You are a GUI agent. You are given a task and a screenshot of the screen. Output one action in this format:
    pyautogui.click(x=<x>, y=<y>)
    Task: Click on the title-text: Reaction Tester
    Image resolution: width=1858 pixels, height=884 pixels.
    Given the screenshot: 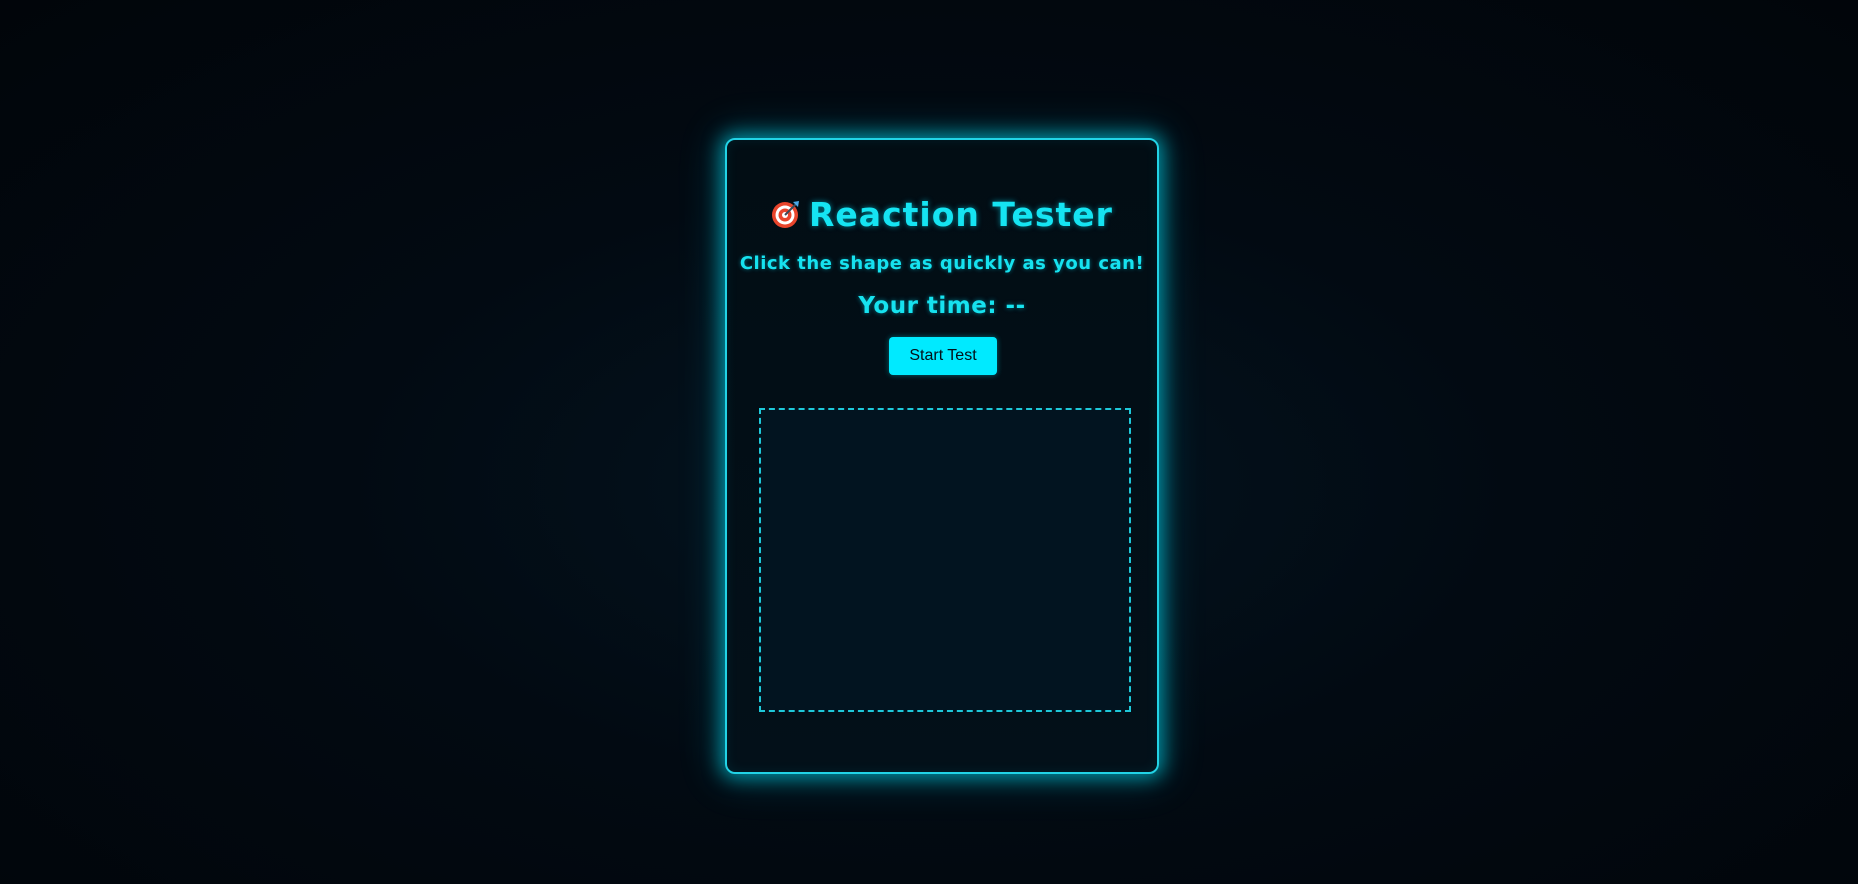 What is the action you would take?
    pyautogui.click(x=961, y=214)
    